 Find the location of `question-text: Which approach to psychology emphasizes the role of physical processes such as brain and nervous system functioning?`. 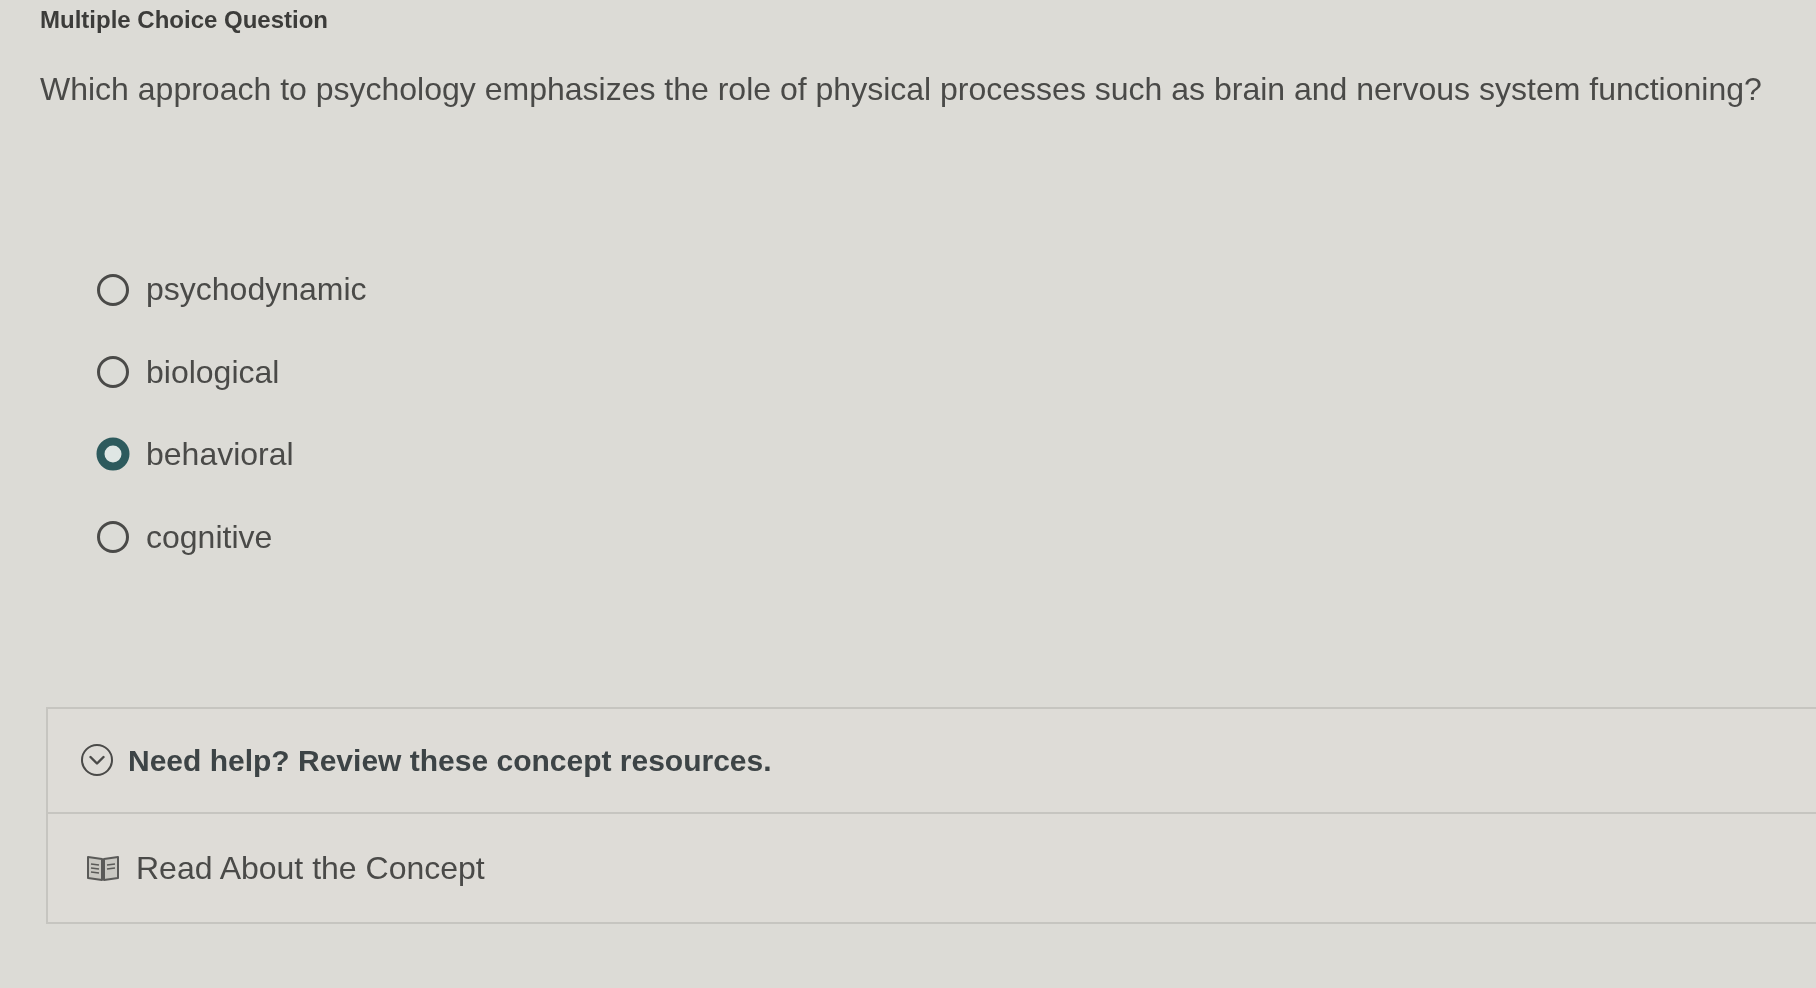

question-text: Which approach to psychology emphasizes the role of physical processes such as brain and nervous system functioning? is located at coordinates (901, 89).